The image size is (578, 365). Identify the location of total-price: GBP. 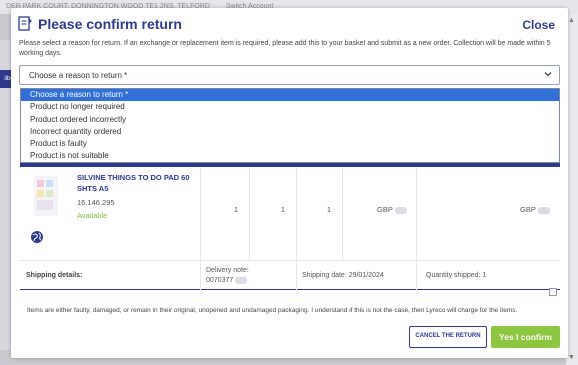
(535, 209).